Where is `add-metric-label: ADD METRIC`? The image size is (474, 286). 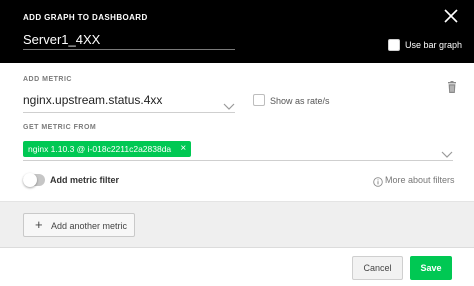
add-metric-label: ADD METRIC is located at coordinates (47, 79).